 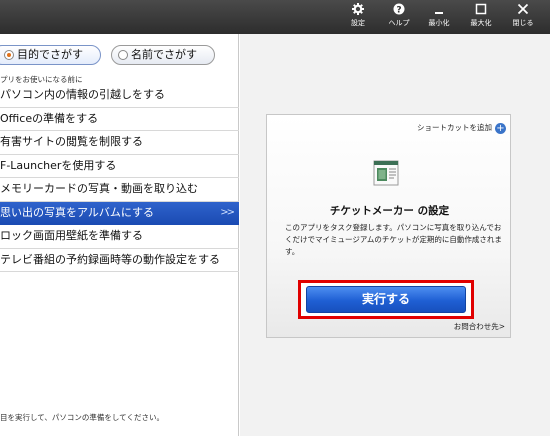 What do you see at coordinates (227, 212) in the screenshot?
I see `double-chevron-icon: >>` at bounding box center [227, 212].